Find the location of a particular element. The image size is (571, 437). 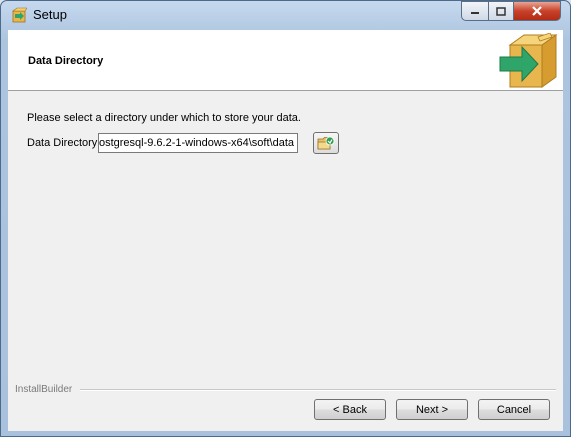

data-directory-input: postgresql-9.6.2-1-windows-x64\soft\data is located at coordinates (198, 143).